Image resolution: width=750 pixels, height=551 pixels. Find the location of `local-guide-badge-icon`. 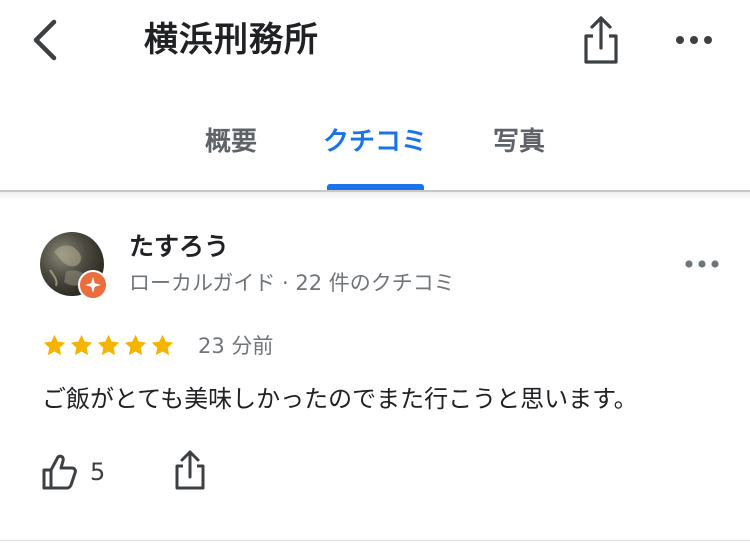

local-guide-badge-icon is located at coordinates (93, 285).